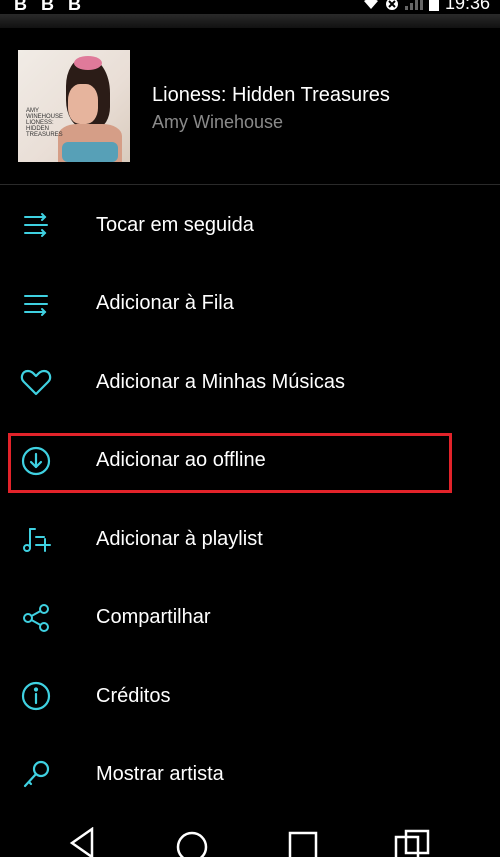 The image size is (500, 857). I want to click on menu-item-share: Compartilhar, so click(250, 618).